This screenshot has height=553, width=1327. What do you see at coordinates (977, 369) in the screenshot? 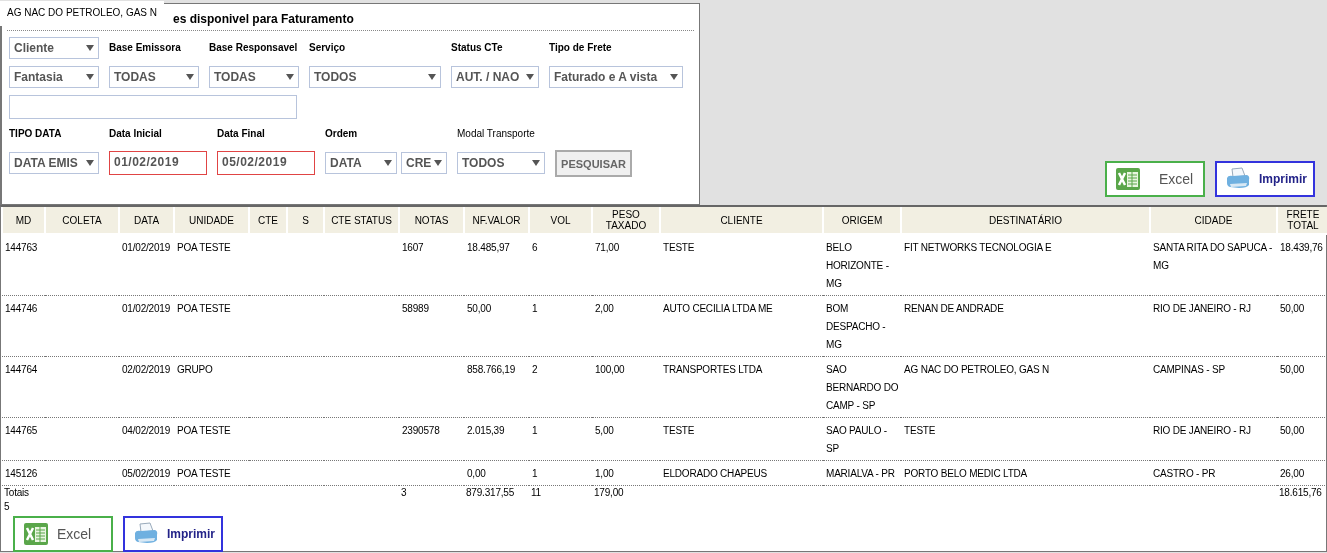
I see `table-cell: AG NAC DO PETROLEO, GAS N` at bounding box center [977, 369].